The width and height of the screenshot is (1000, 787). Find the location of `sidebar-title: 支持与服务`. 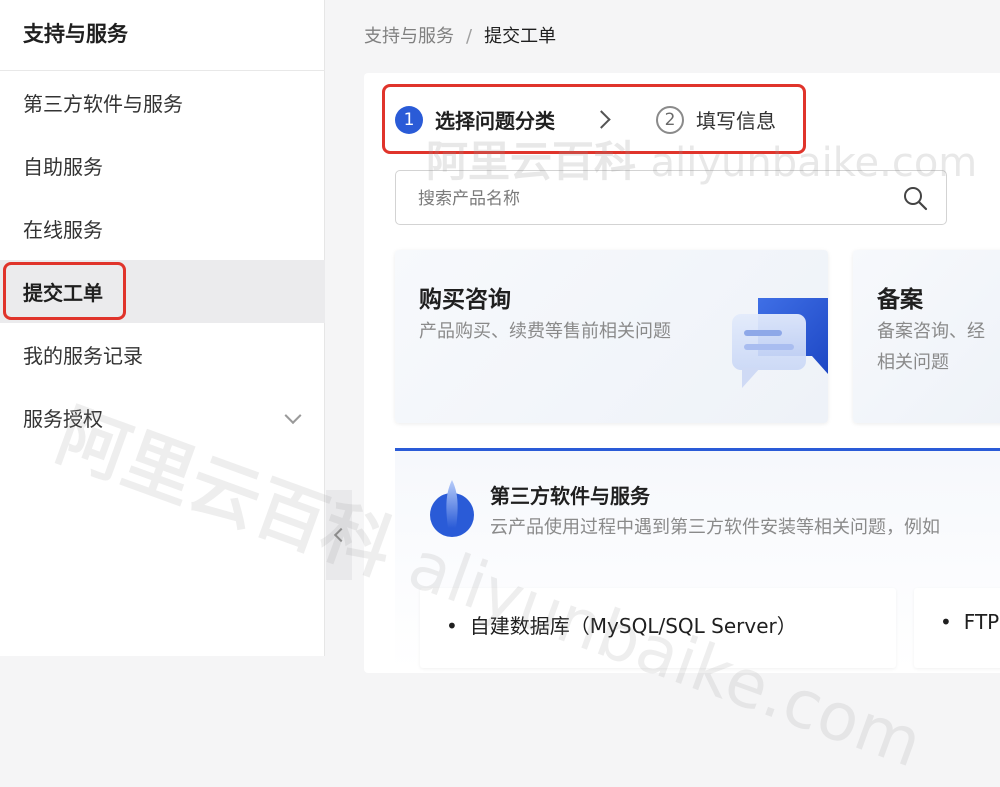

sidebar-title: 支持与服务 is located at coordinates (75, 34).